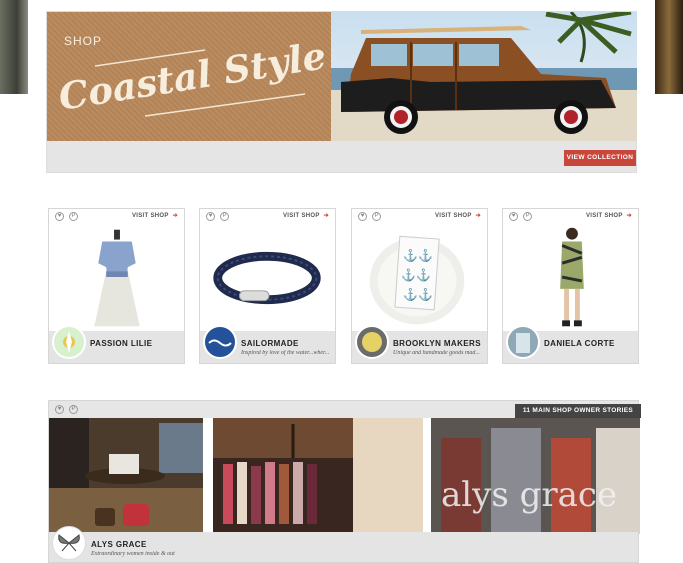 The width and height of the screenshot is (683, 563). Describe the element at coordinates (529, 495) in the screenshot. I see `svg-text: alys grace` at that location.